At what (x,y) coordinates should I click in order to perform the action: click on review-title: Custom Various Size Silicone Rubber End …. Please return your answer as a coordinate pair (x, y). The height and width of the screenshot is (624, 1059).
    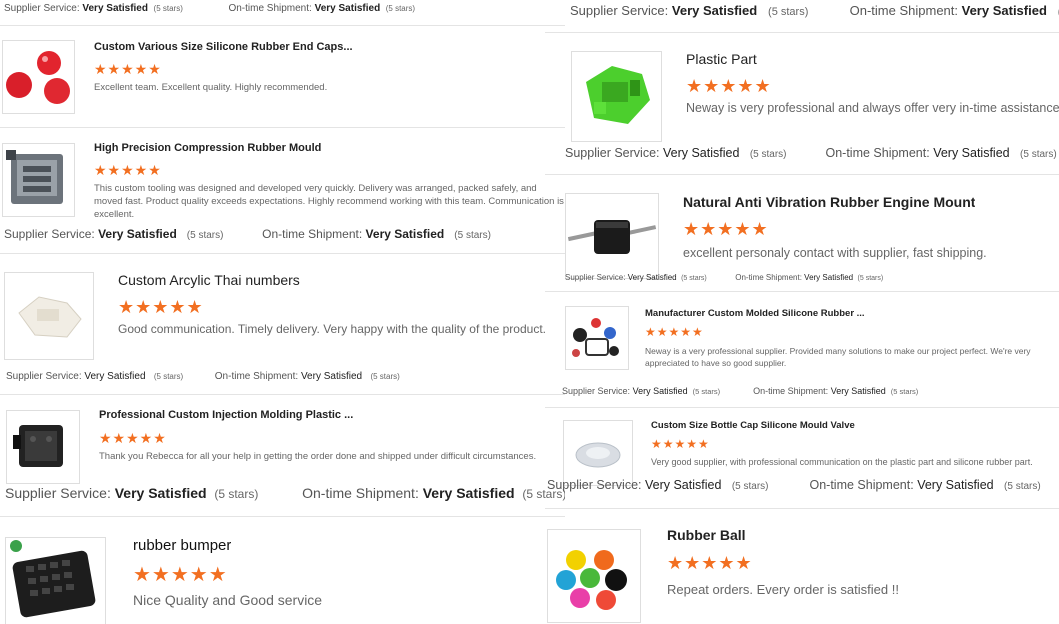
    Looking at the image, I should click on (223, 47).